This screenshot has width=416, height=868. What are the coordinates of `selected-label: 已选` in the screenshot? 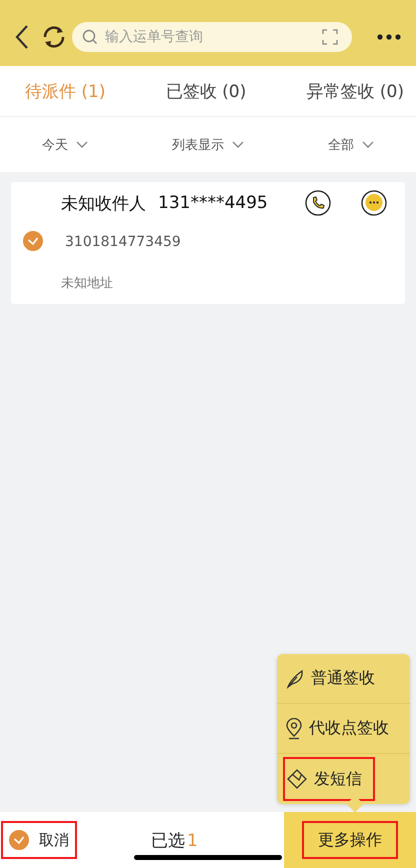 It's located at (168, 841).